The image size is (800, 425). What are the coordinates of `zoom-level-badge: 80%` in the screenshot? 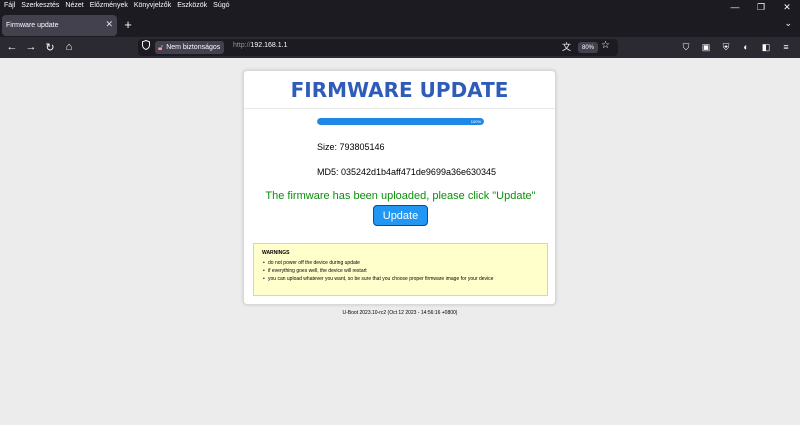 It's located at (588, 47).